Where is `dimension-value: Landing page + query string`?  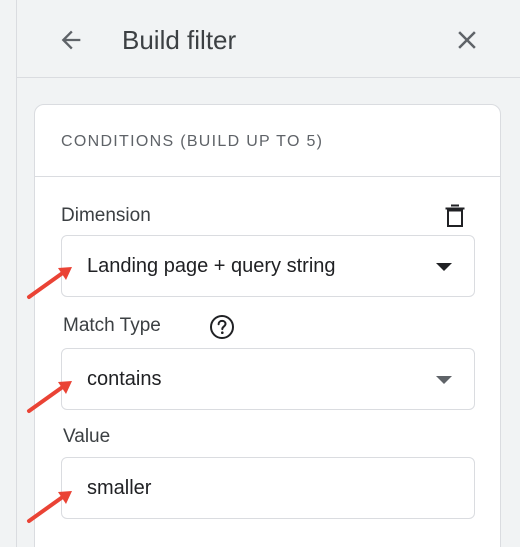
dimension-value: Landing page + query string is located at coordinates (211, 266).